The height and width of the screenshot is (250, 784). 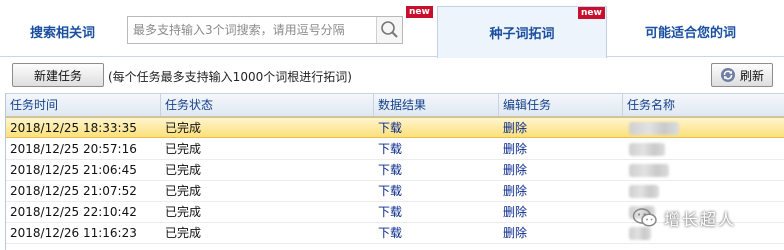 What do you see at coordinates (644, 217) in the screenshot?
I see `wechat-icon` at bounding box center [644, 217].